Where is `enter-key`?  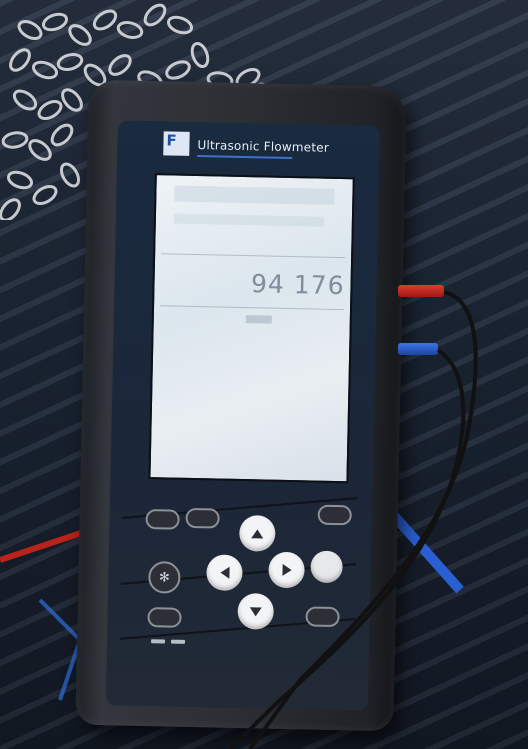
enter-key is located at coordinates (326, 567).